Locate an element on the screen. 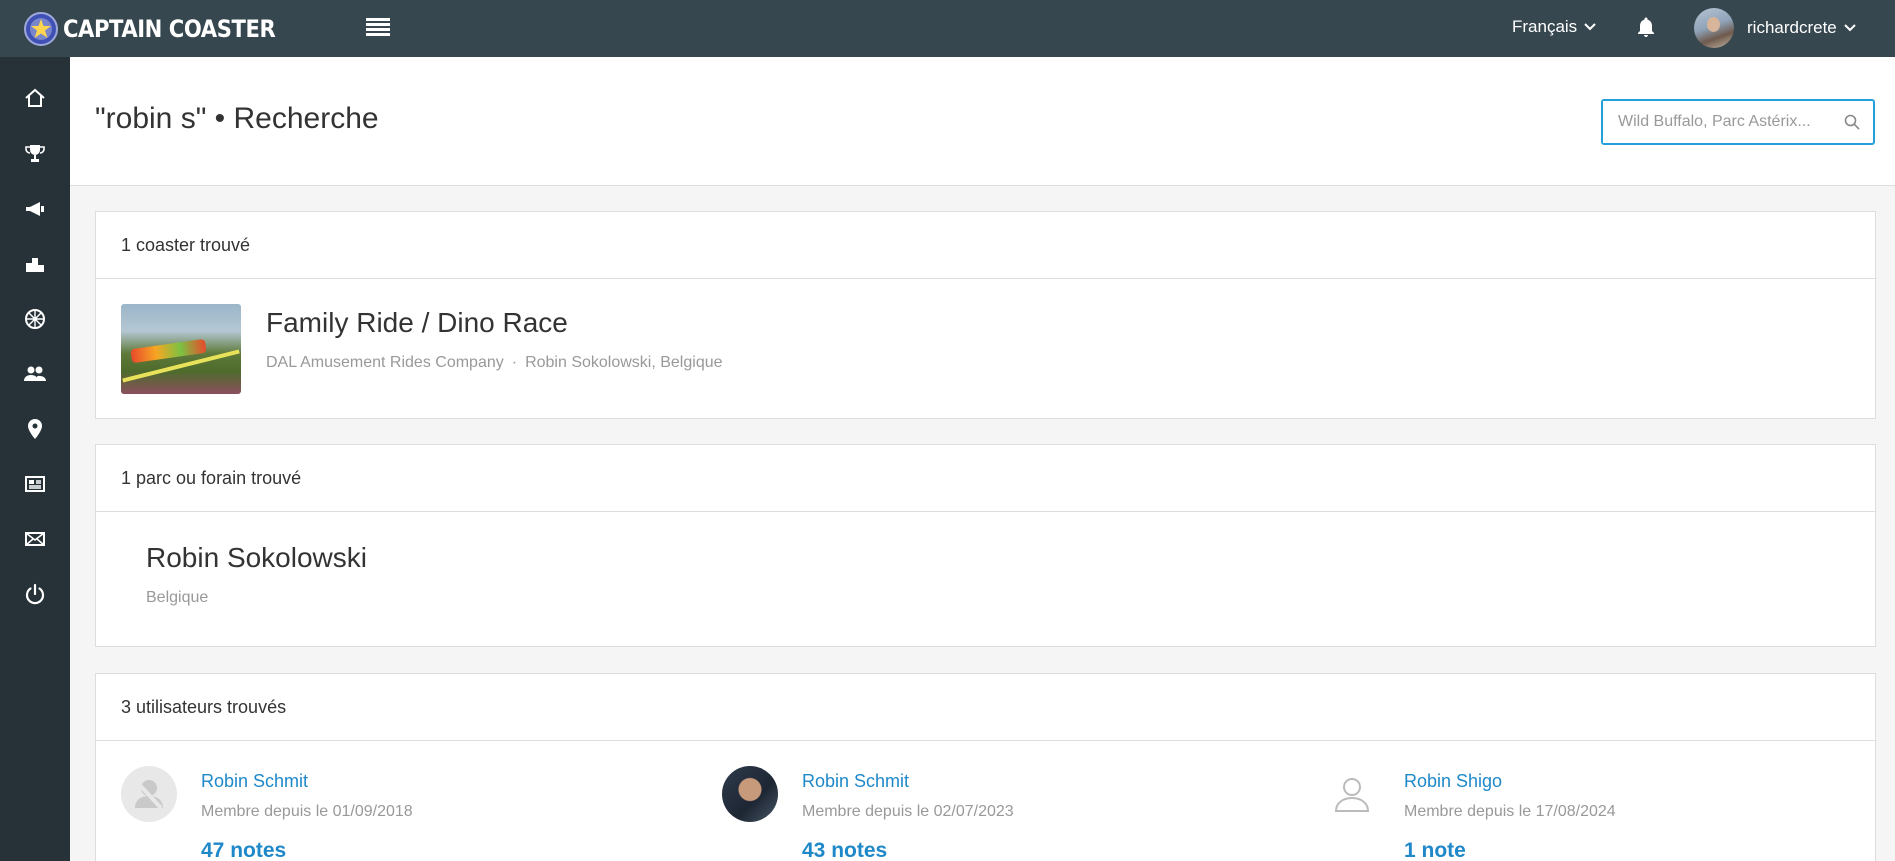 The width and height of the screenshot is (1895, 861). language-selector: Français is located at coordinates (1554, 27).